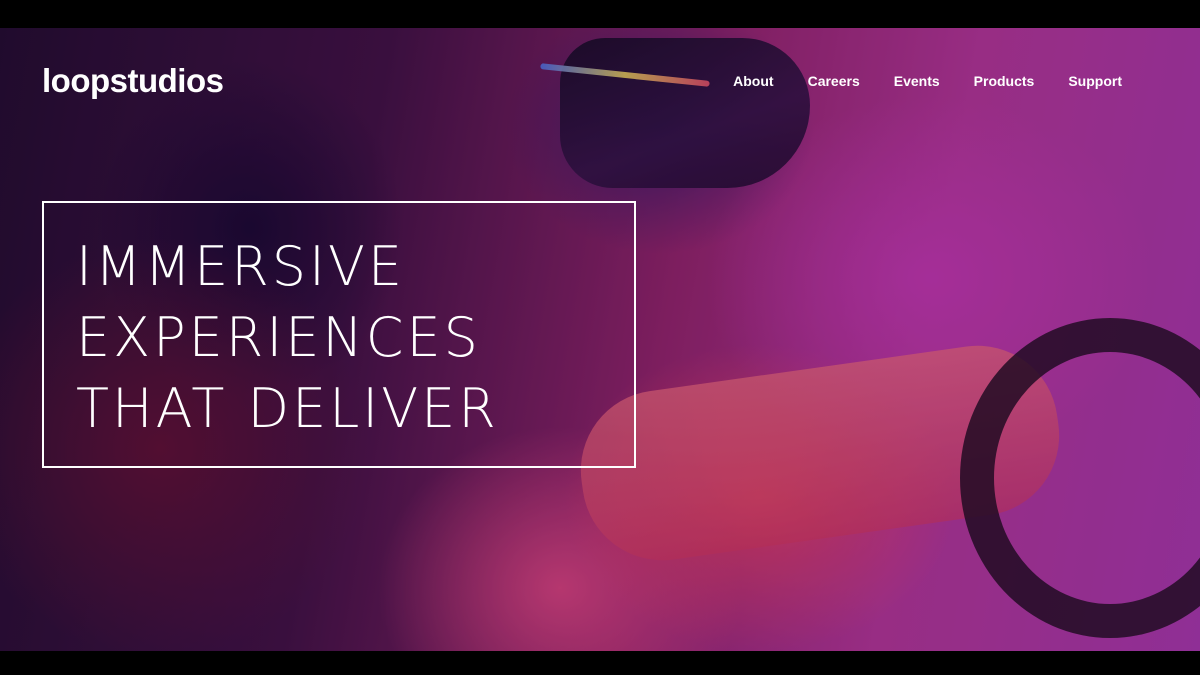 Image resolution: width=1200 pixels, height=675 pixels. Describe the element at coordinates (133, 80) in the screenshot. I see `site-logo: loopstudios` at that location.